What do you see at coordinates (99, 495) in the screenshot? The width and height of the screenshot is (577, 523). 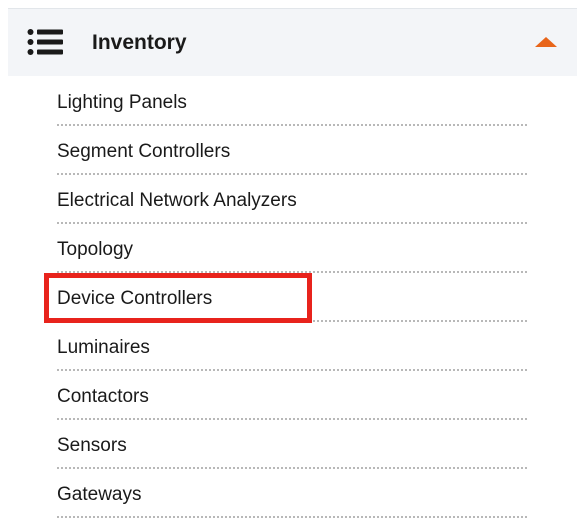 I see `menu-item-label: Gateways` at bounding box center [99, 495].